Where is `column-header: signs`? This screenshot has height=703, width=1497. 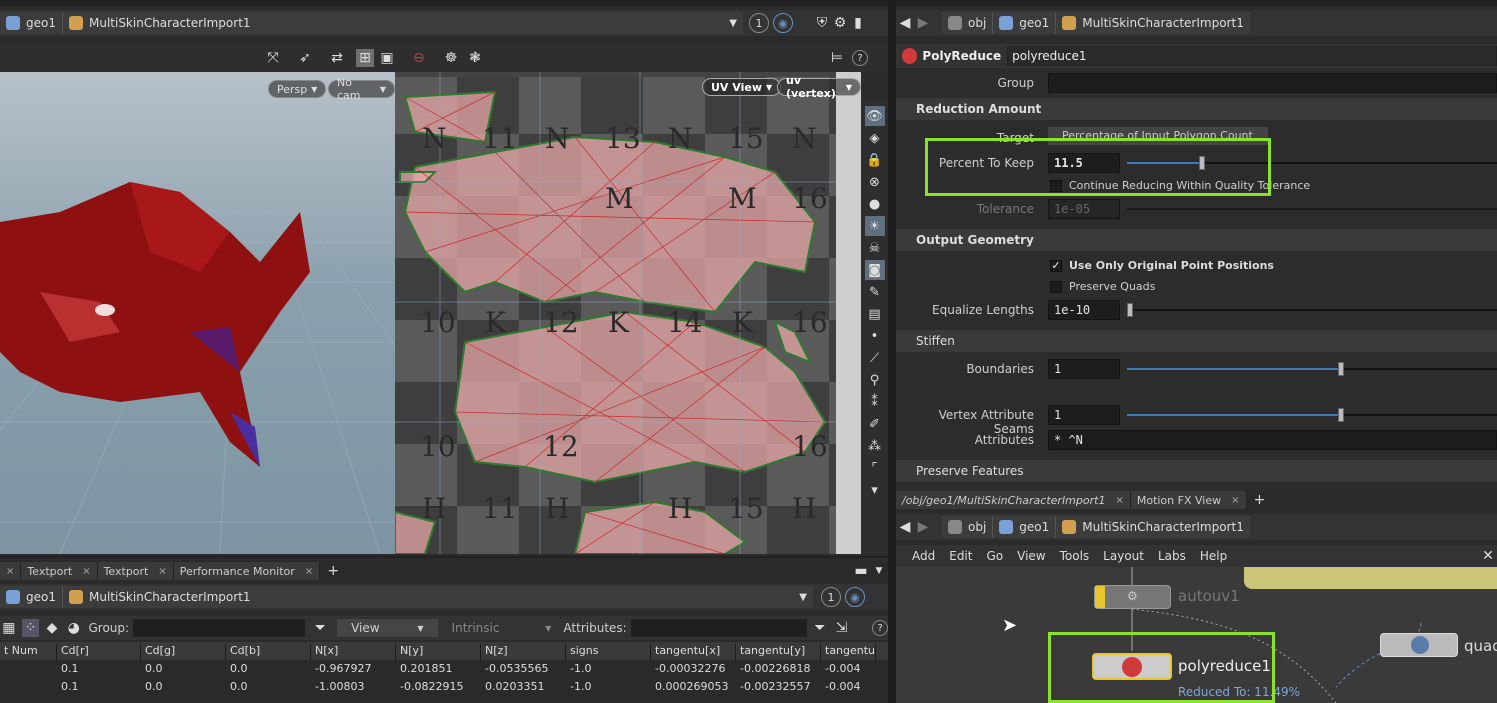
column-header: signs is located at coordinates (608, 652).